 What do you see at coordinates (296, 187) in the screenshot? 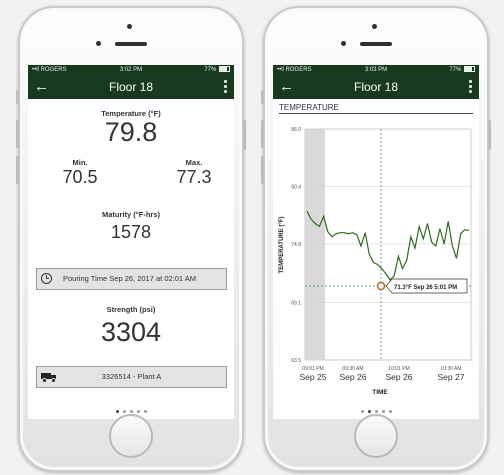
I see `y-tick-label: 80.4` at bounding box center [296, 187].